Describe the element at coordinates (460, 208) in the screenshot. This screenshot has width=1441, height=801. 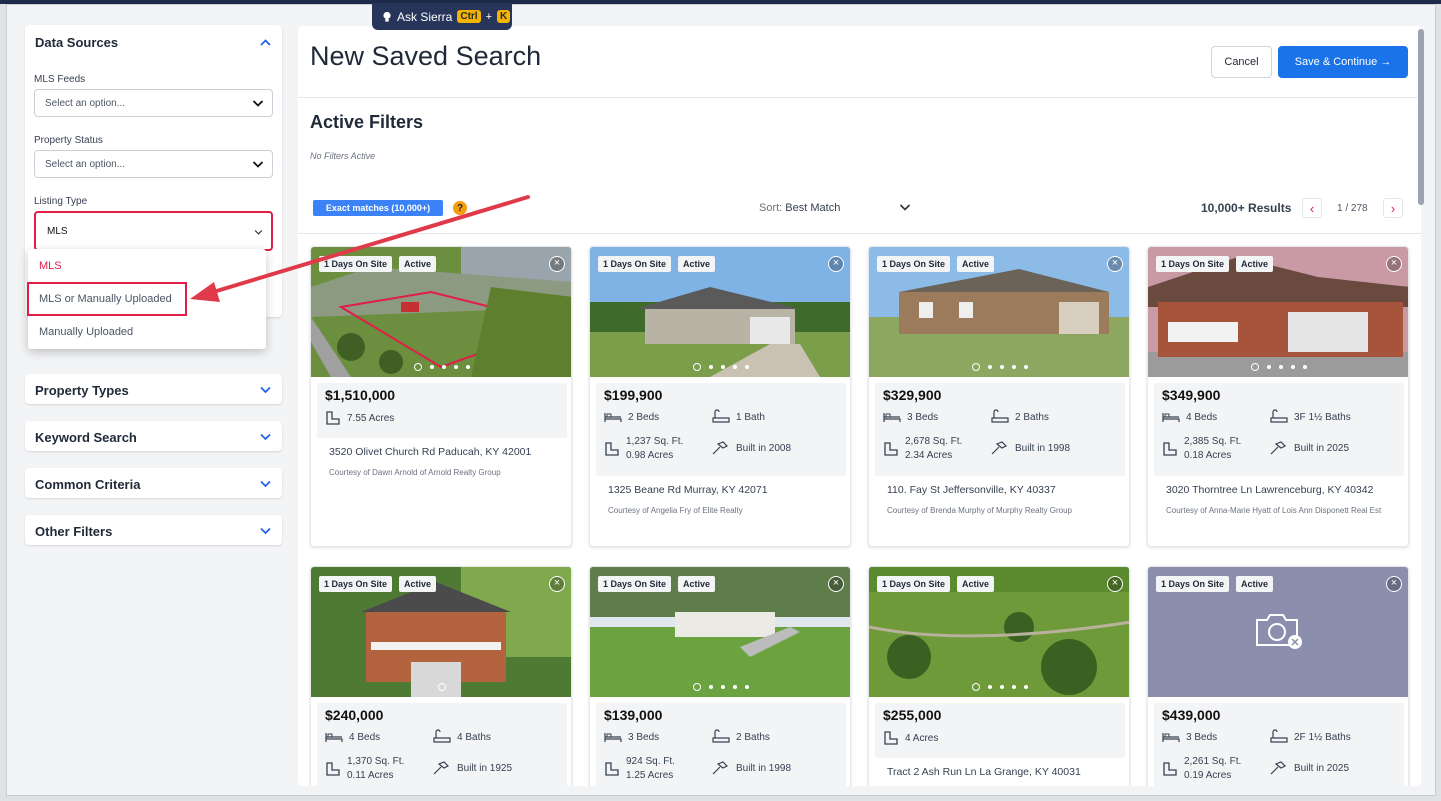
I see `help-icon: ?` at that location.